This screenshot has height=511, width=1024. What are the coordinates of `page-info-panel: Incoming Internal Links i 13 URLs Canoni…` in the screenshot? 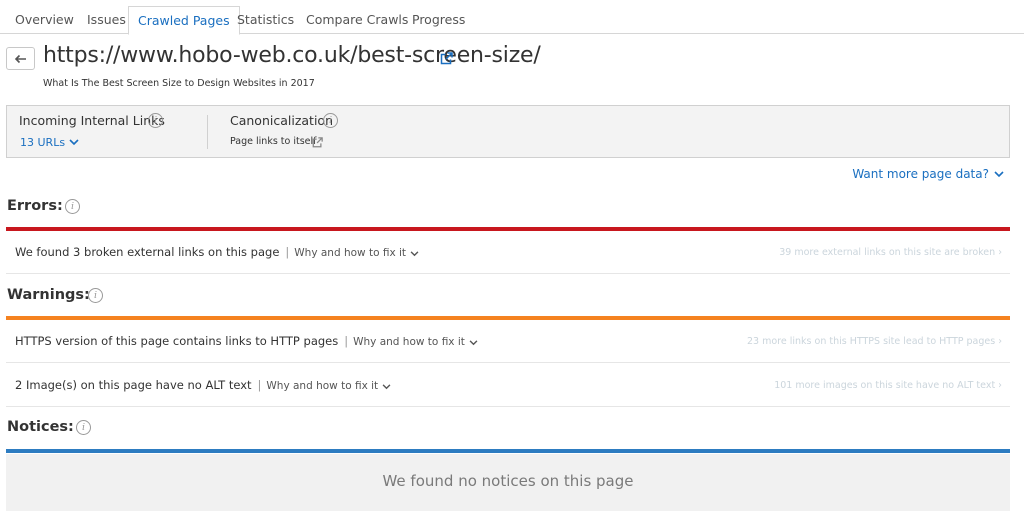 It's located at (508, 131).